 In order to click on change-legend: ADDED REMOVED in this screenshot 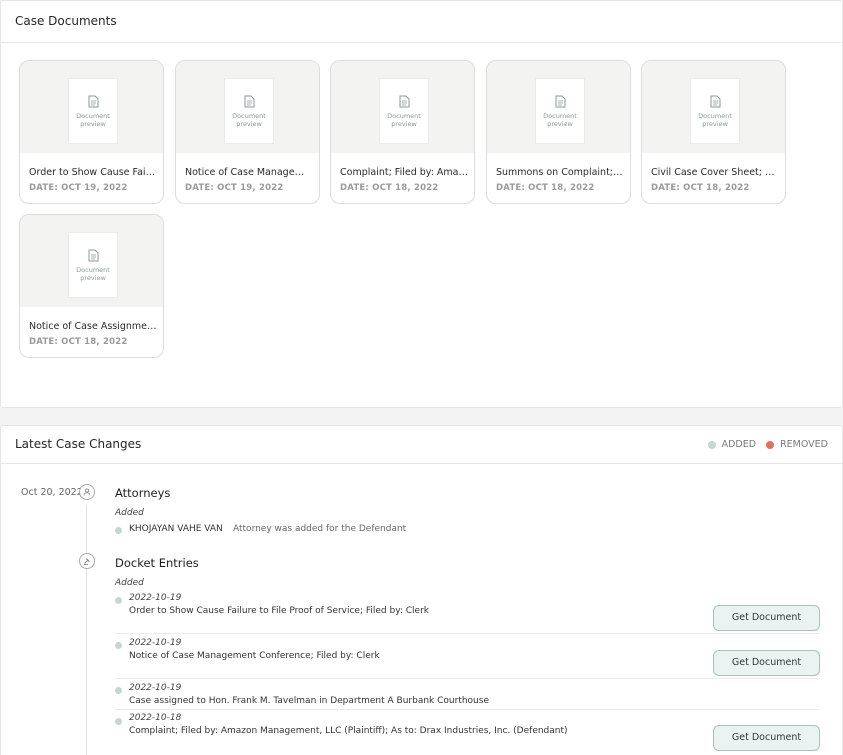, I will do `click(763, 444)`.